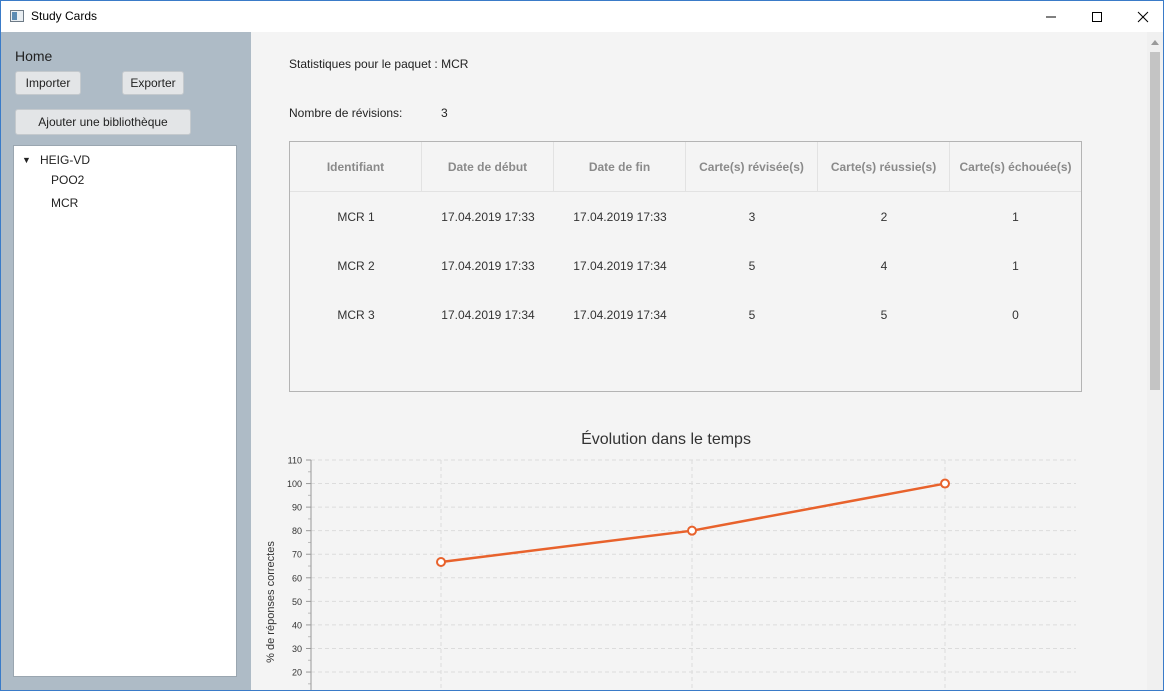 The width and height of the screenshot is (1164, 691). I want to click on table-cell: 4, so click(884, 266).